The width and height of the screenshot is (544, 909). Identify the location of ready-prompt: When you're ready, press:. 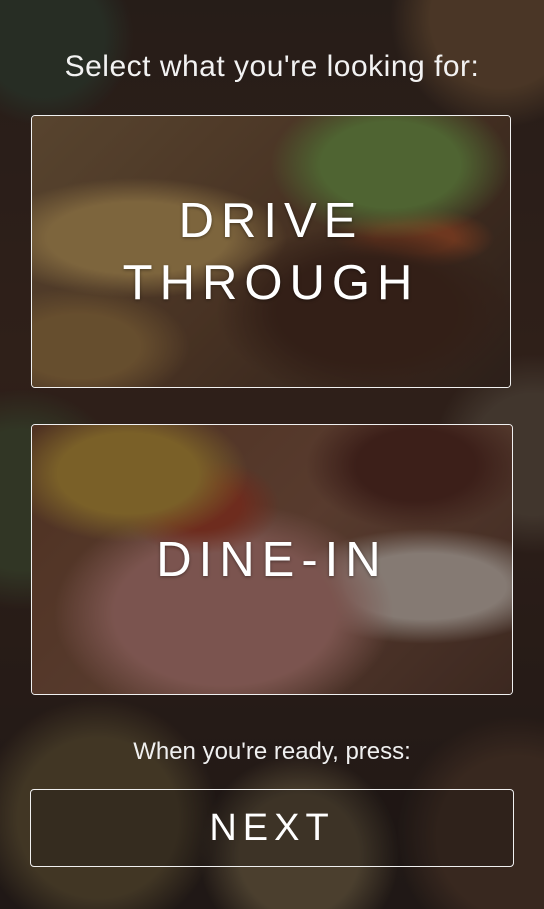
(272, 751).